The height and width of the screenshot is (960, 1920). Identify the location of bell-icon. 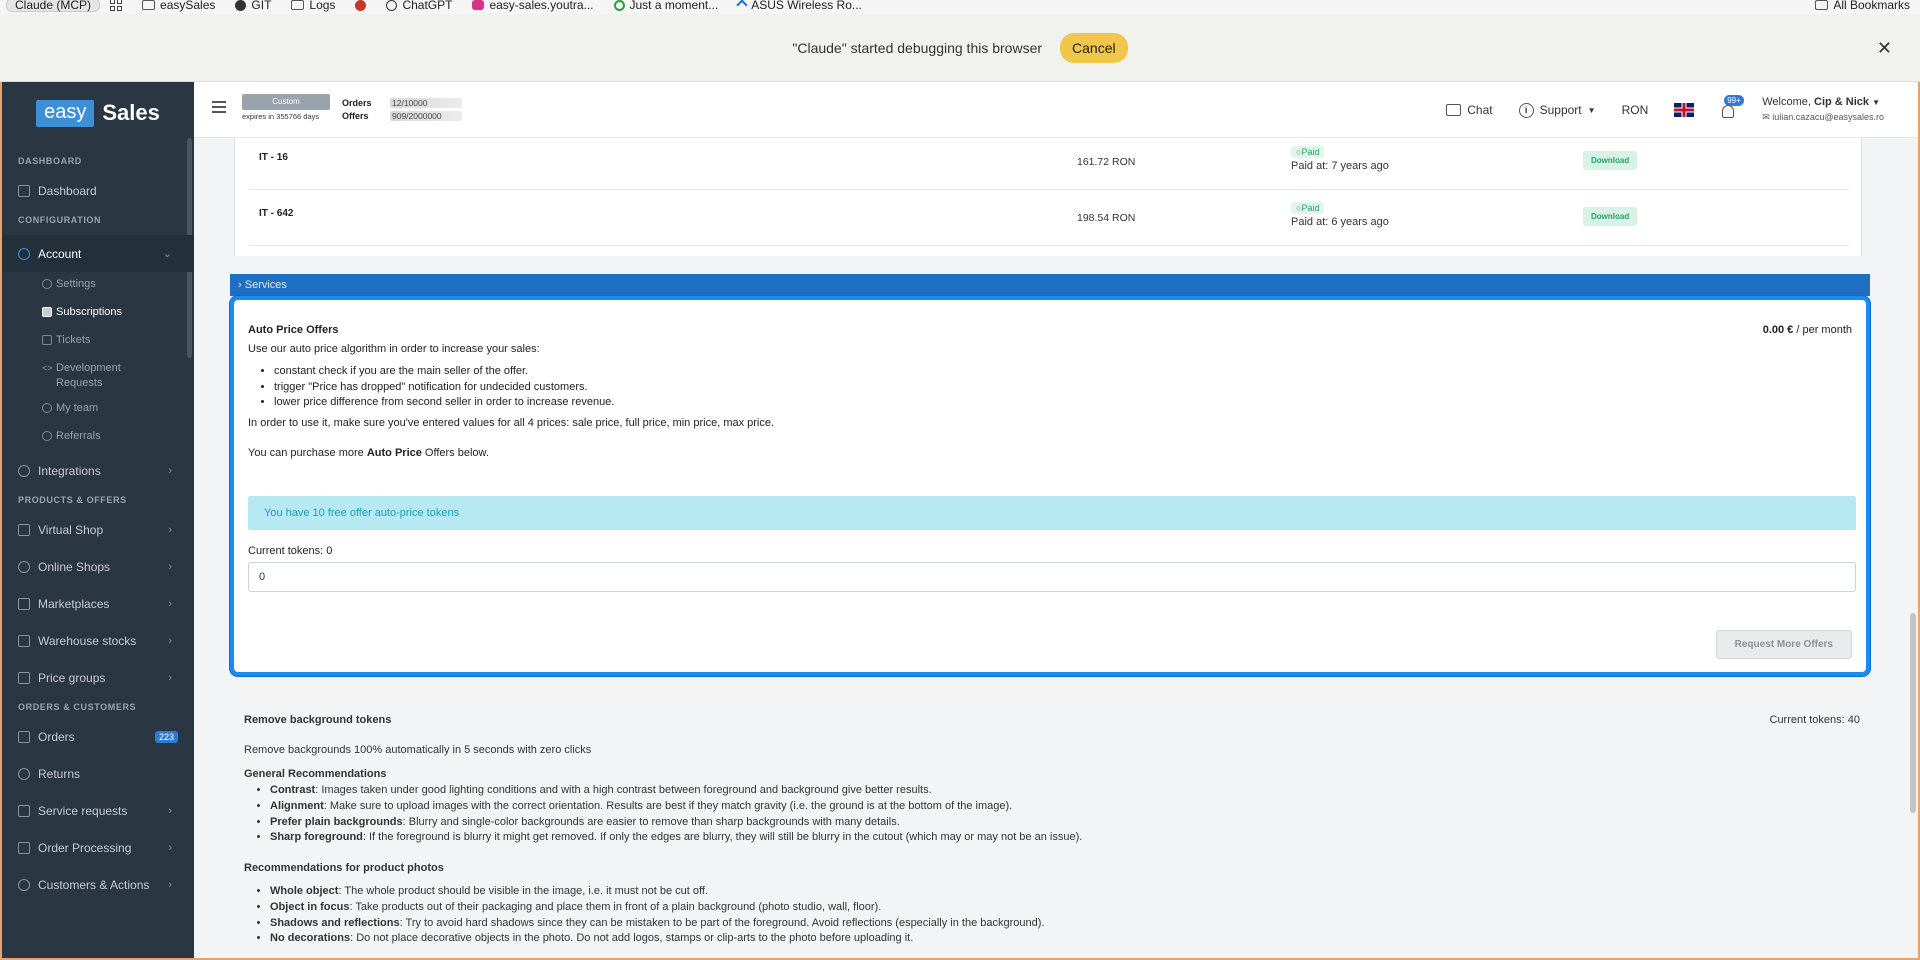
(1728, 111).